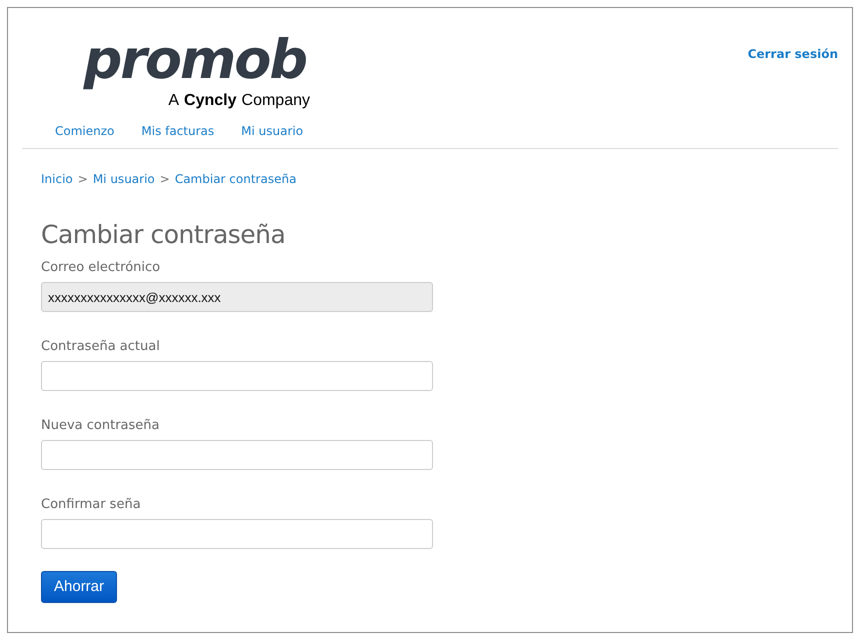 This screenshot has width=861, height=642. I want to click on save-button: Ahorrar, so click(79, 586).